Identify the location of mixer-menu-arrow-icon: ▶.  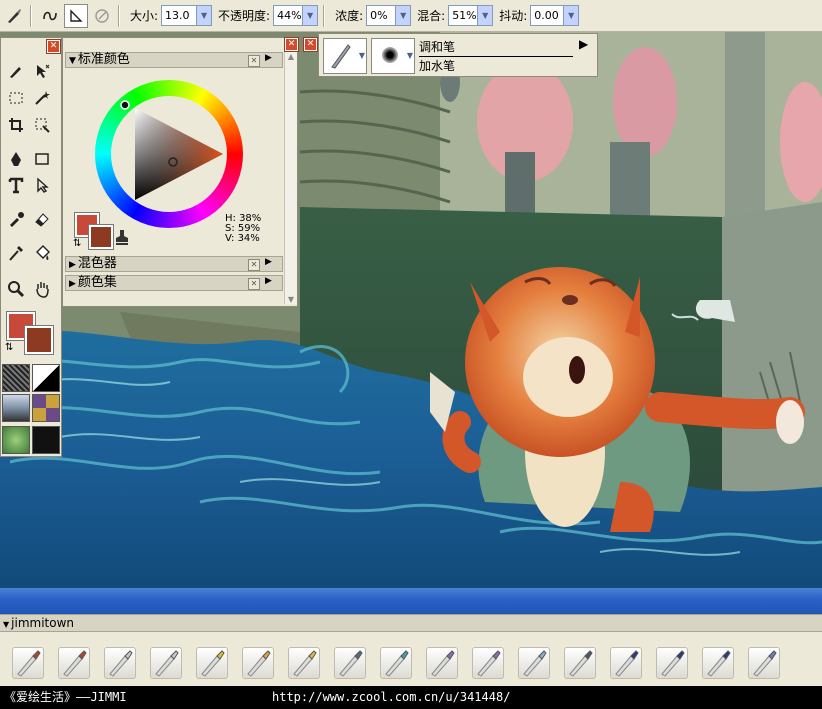
(268, 262).